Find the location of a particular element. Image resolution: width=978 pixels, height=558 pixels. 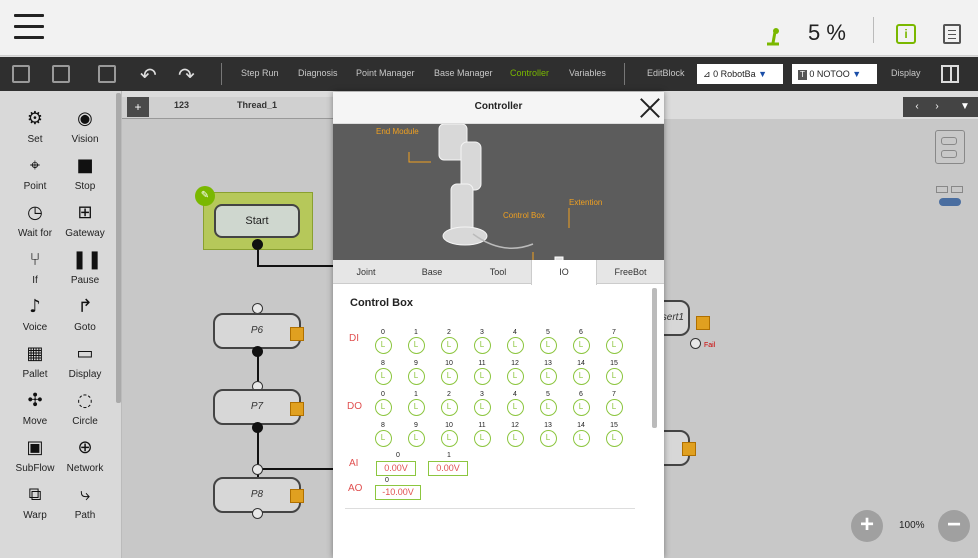

do-port-3: 3L is located at coordinates (482, 403).